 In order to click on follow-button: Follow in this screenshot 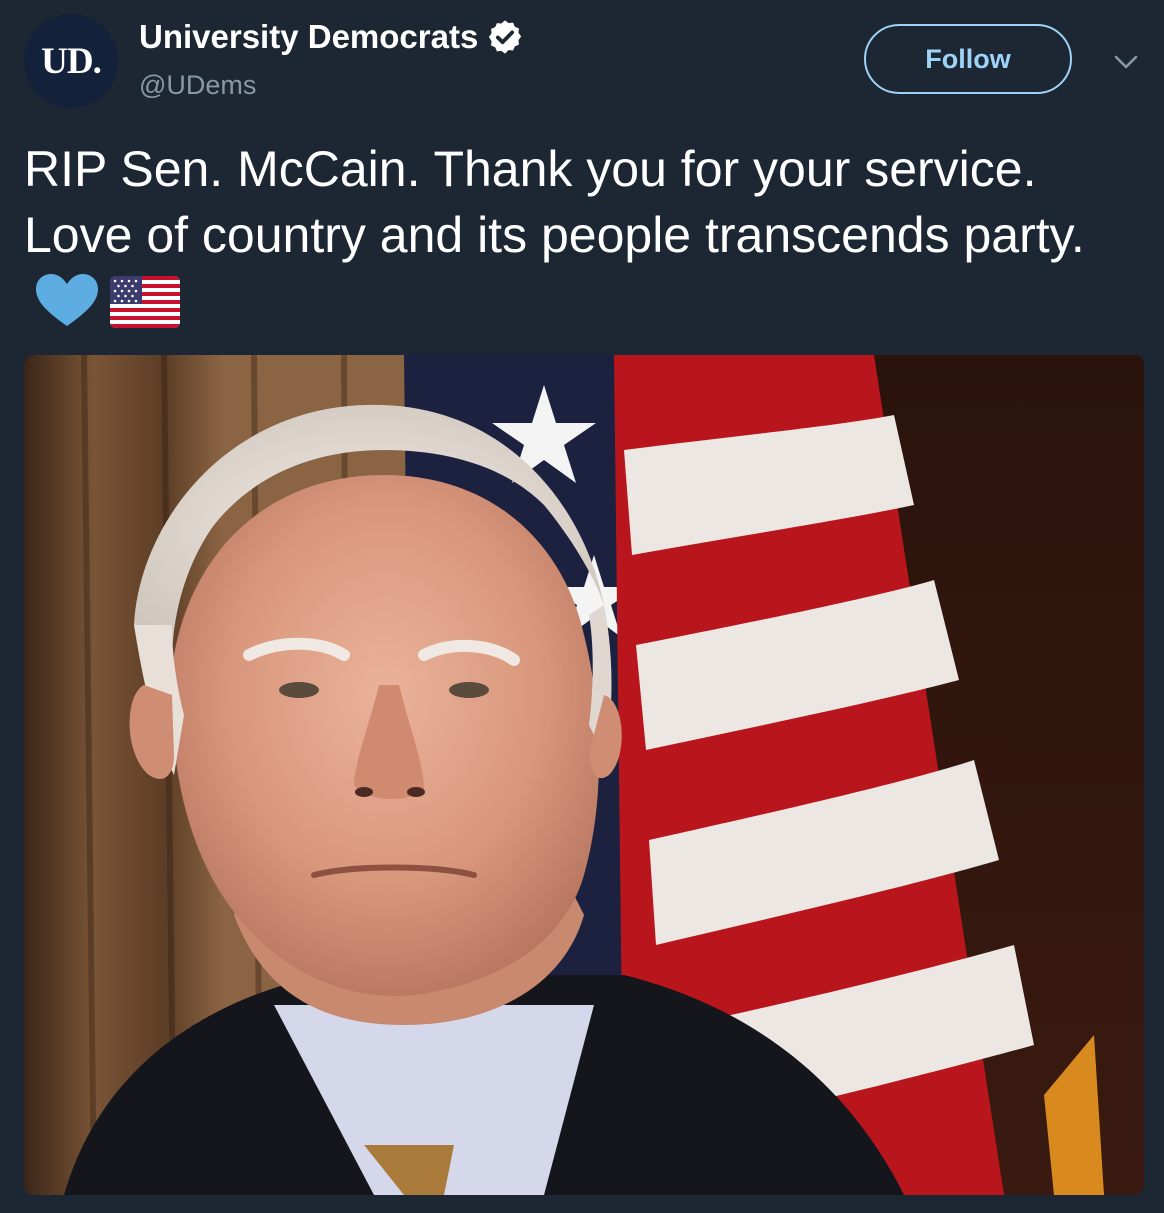, I will do `click(968, 59)`.